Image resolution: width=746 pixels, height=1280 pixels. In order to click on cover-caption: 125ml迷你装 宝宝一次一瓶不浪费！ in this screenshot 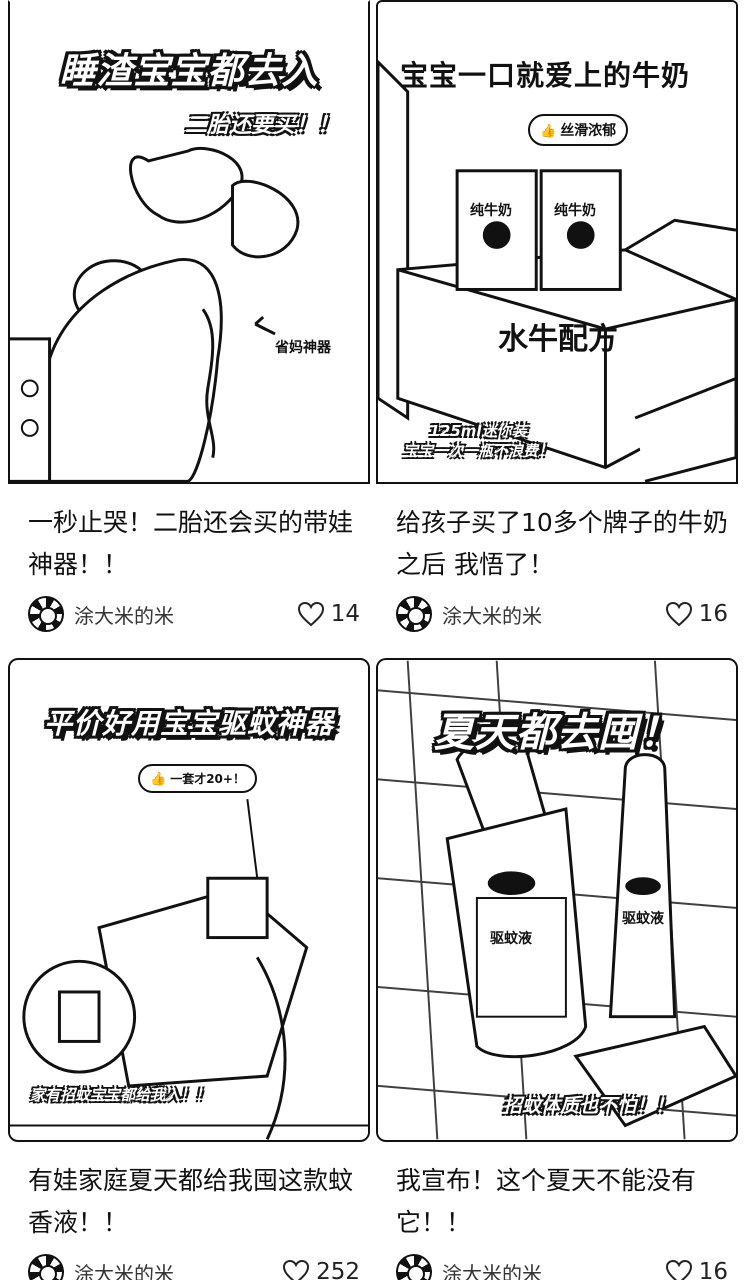, I will do `click(477, 441)`.